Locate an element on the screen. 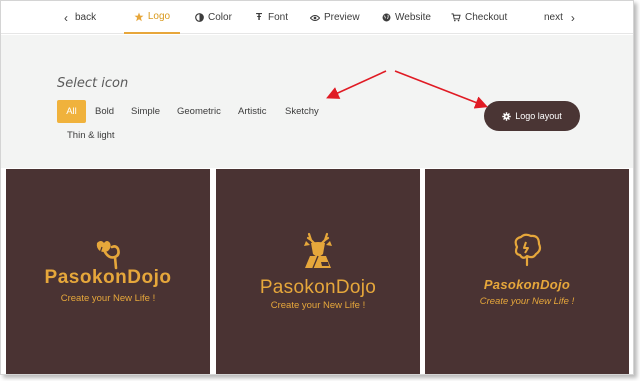  chevron-left-icon: ‹ is located at coordinates (66, 17).